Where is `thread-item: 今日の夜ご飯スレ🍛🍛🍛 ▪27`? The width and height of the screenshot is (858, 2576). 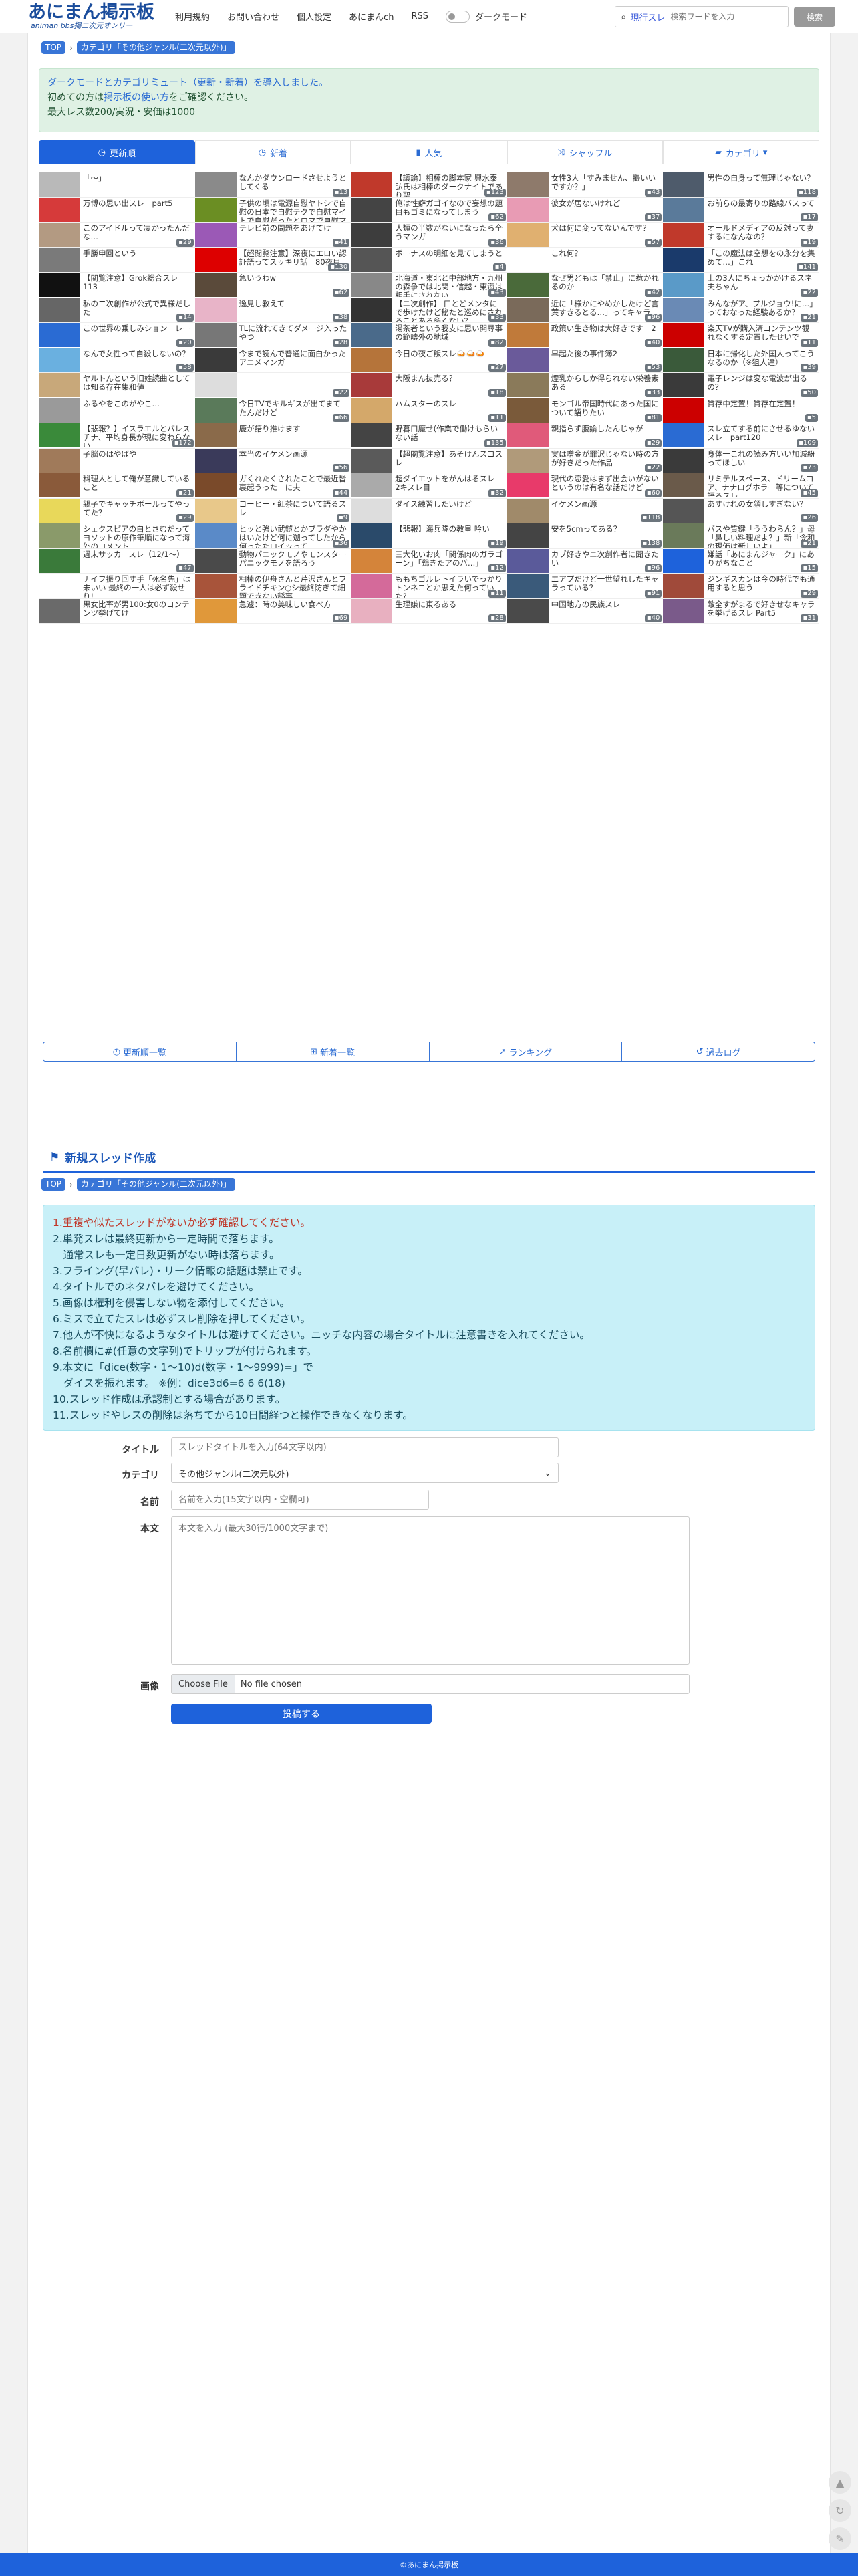 thread-item: 今日の夜ご飯スレ🍛🍛🍛 ▪27 is located at coordinates (429, 361).